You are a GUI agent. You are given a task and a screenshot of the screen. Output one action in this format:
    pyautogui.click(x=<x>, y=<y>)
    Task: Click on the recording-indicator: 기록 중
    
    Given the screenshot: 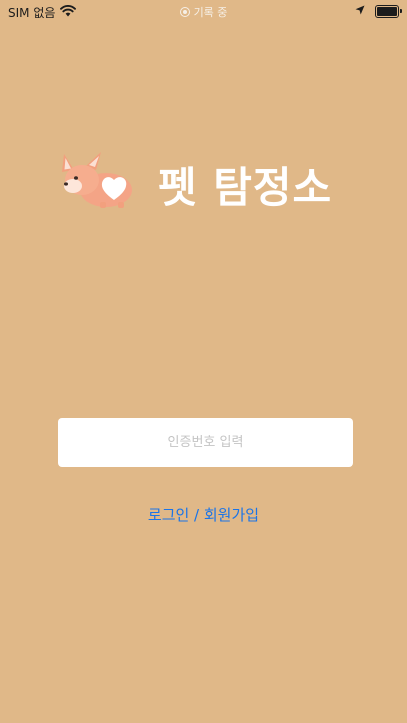 What is the action you would take?
    pyautogui.click(x=203, y=12)
    